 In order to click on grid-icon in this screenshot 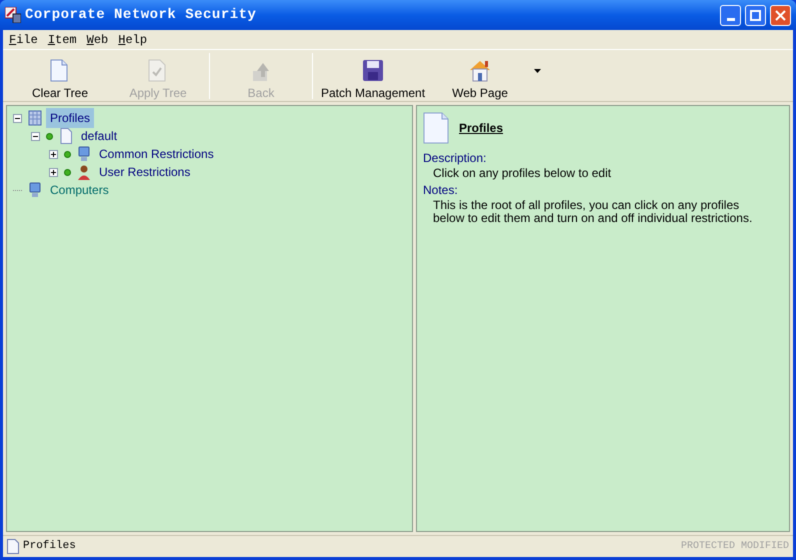, I will do `click(35, 118)`.